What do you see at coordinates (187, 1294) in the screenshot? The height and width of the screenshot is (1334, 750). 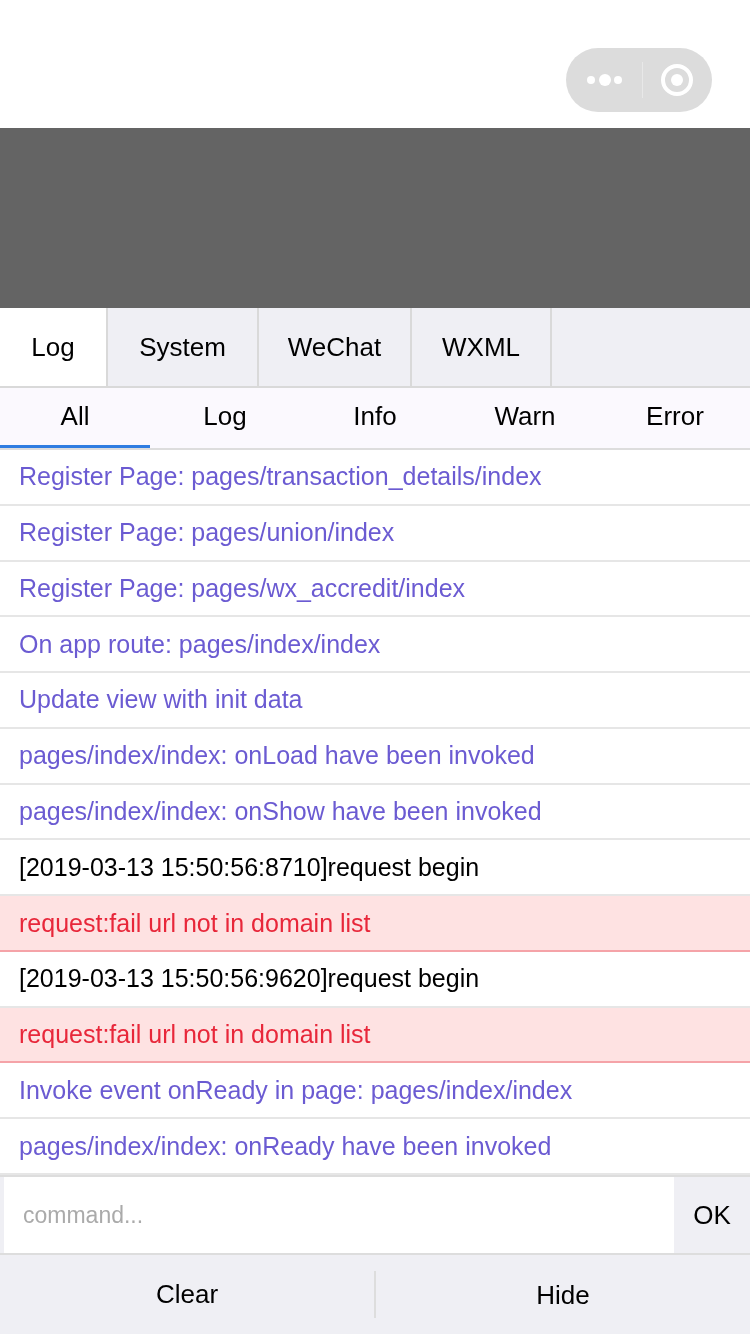 I see `footer-button: Clear` at bounding box center [187, 1294].